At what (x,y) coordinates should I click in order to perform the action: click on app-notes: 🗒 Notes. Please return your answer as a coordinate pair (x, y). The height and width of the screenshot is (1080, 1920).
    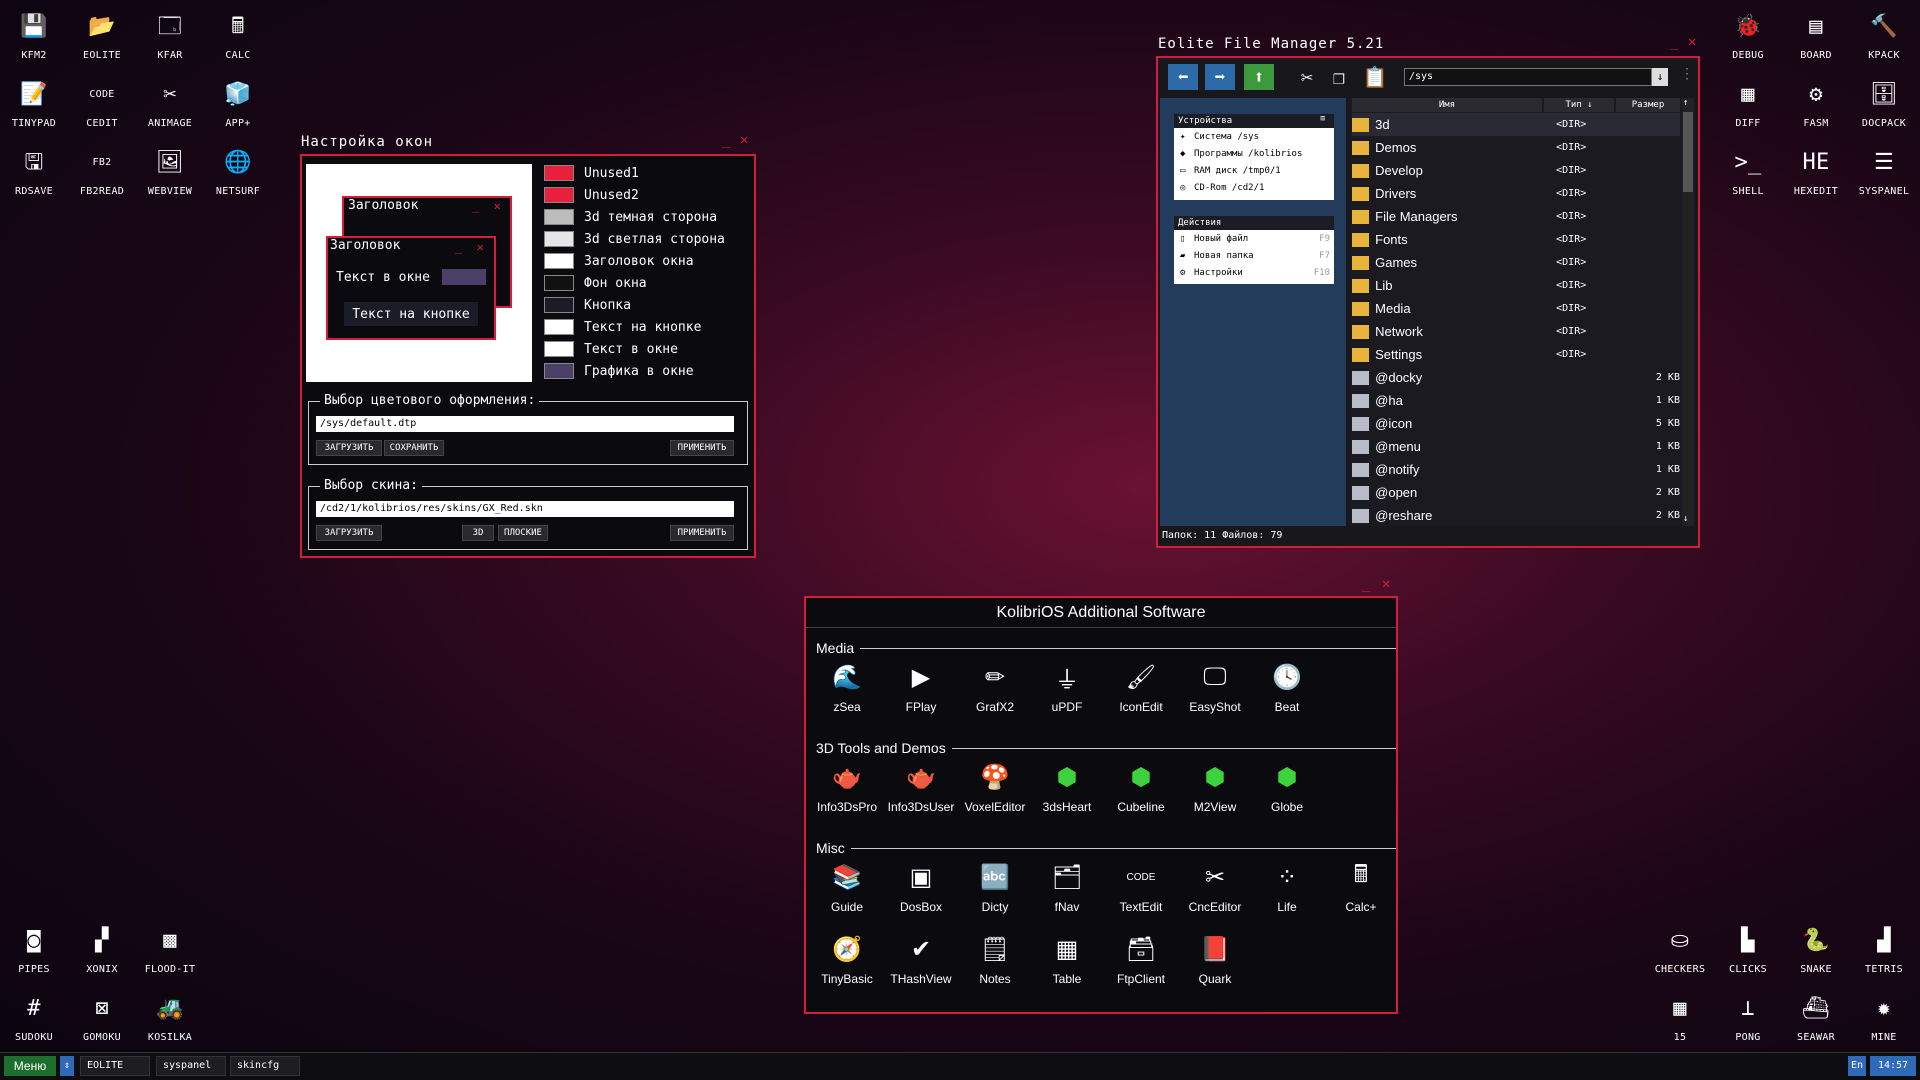
    Looking at the image, I should click on (995, 959).